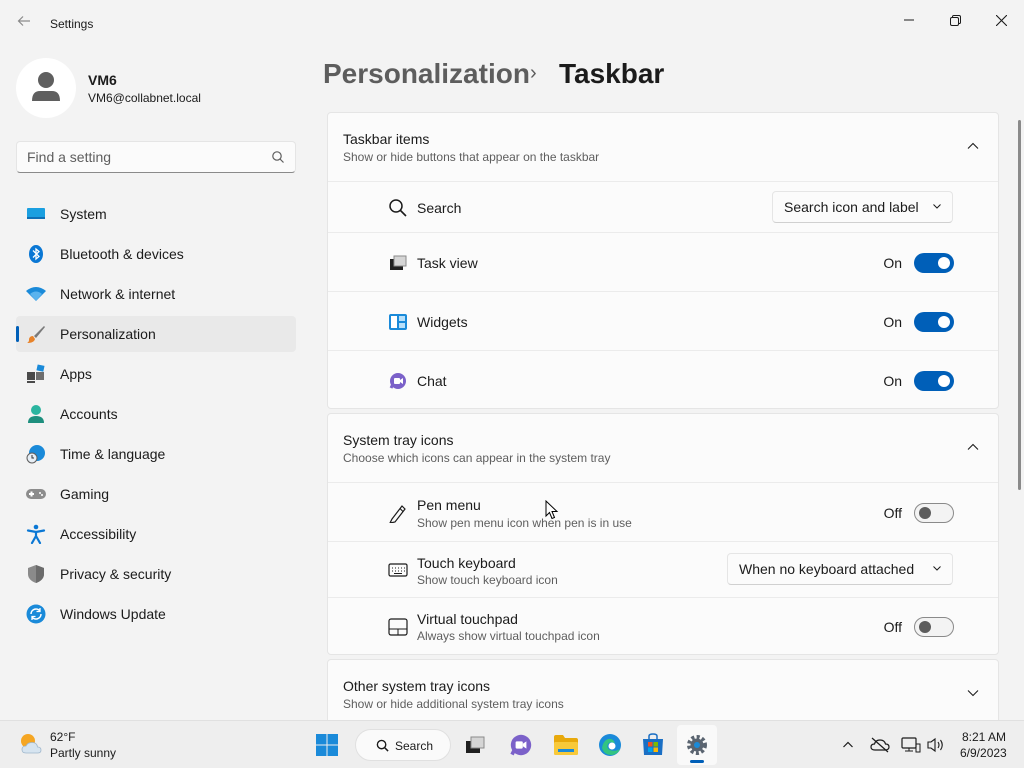 Image resolution: width=1024 pixels, height=768 pixels. Describe the element at coordinates (663, 320) in the screenshot. I see `widgets-row: Widgets On` at that location.